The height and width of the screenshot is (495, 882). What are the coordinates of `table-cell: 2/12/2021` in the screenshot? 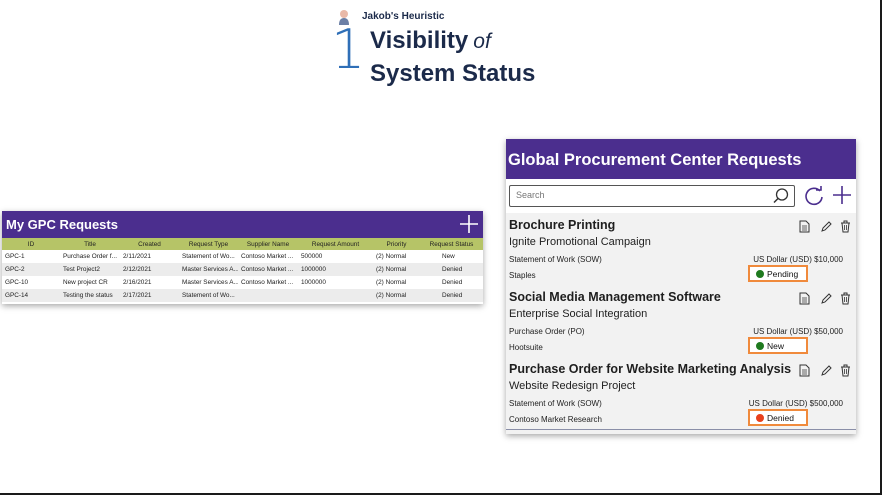 It's located at (149, 269).